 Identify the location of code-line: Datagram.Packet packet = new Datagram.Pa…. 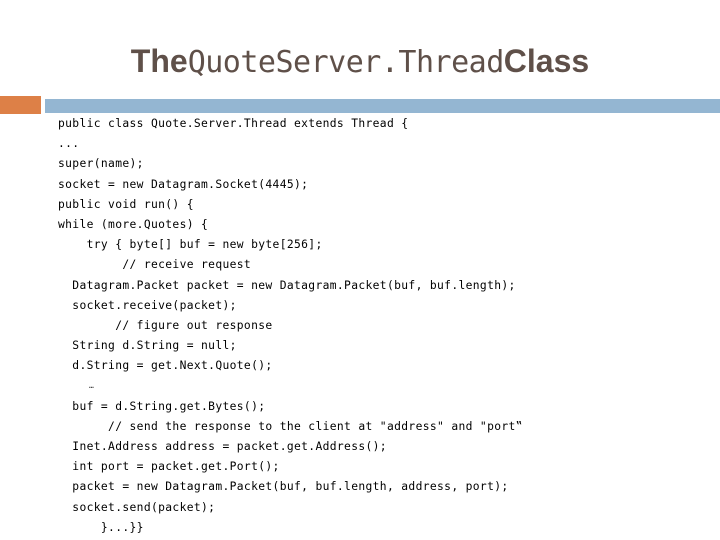
(287, 285).